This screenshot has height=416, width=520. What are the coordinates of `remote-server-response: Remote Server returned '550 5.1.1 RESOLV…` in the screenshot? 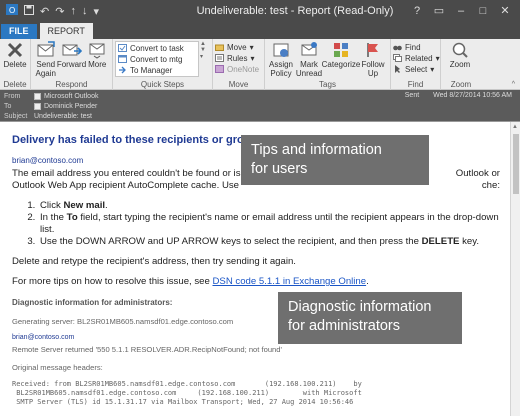 It's located at (147, 349).